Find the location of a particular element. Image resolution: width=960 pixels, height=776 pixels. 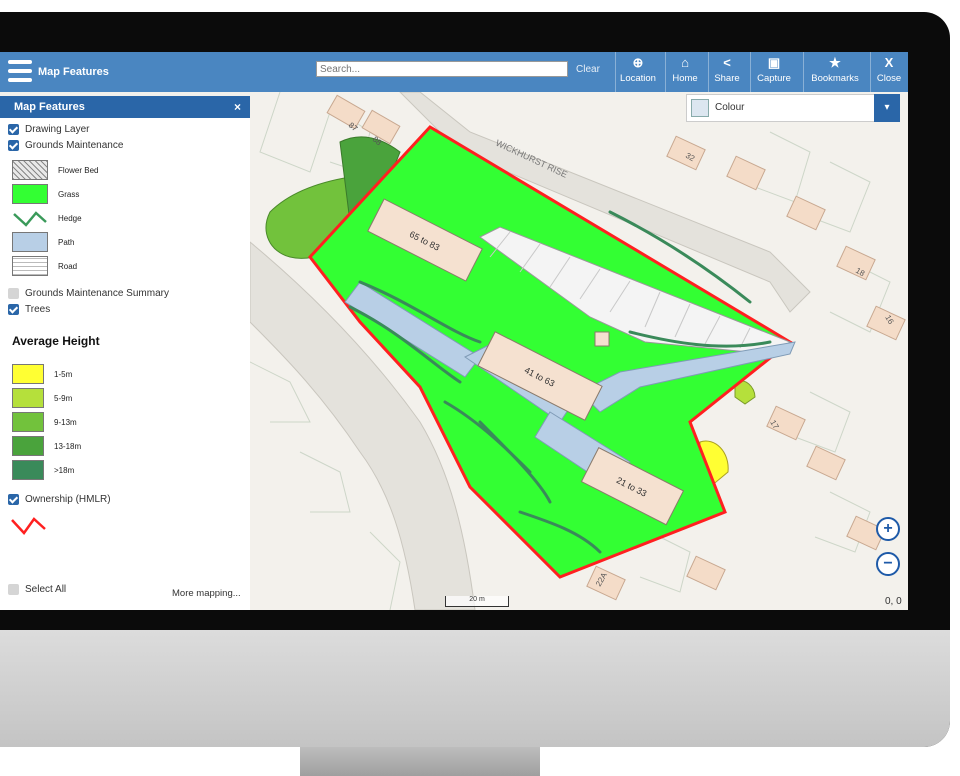

close-icon: X is located at coordinates (889, 62).